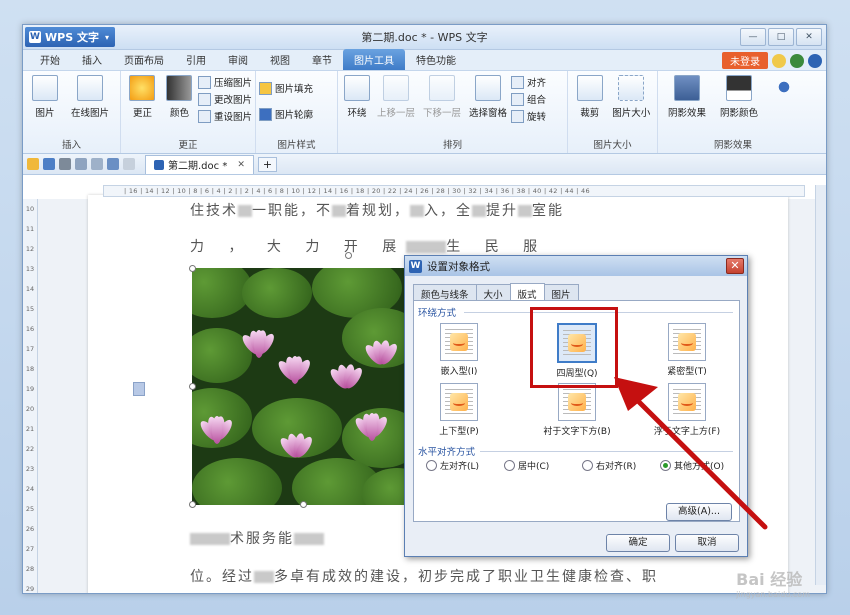 The image size is (850, 615). What do you see at coordinates (92, 59) in the screenshot?
I see `tab-insert: 插入` at bounding box center [92, 59].